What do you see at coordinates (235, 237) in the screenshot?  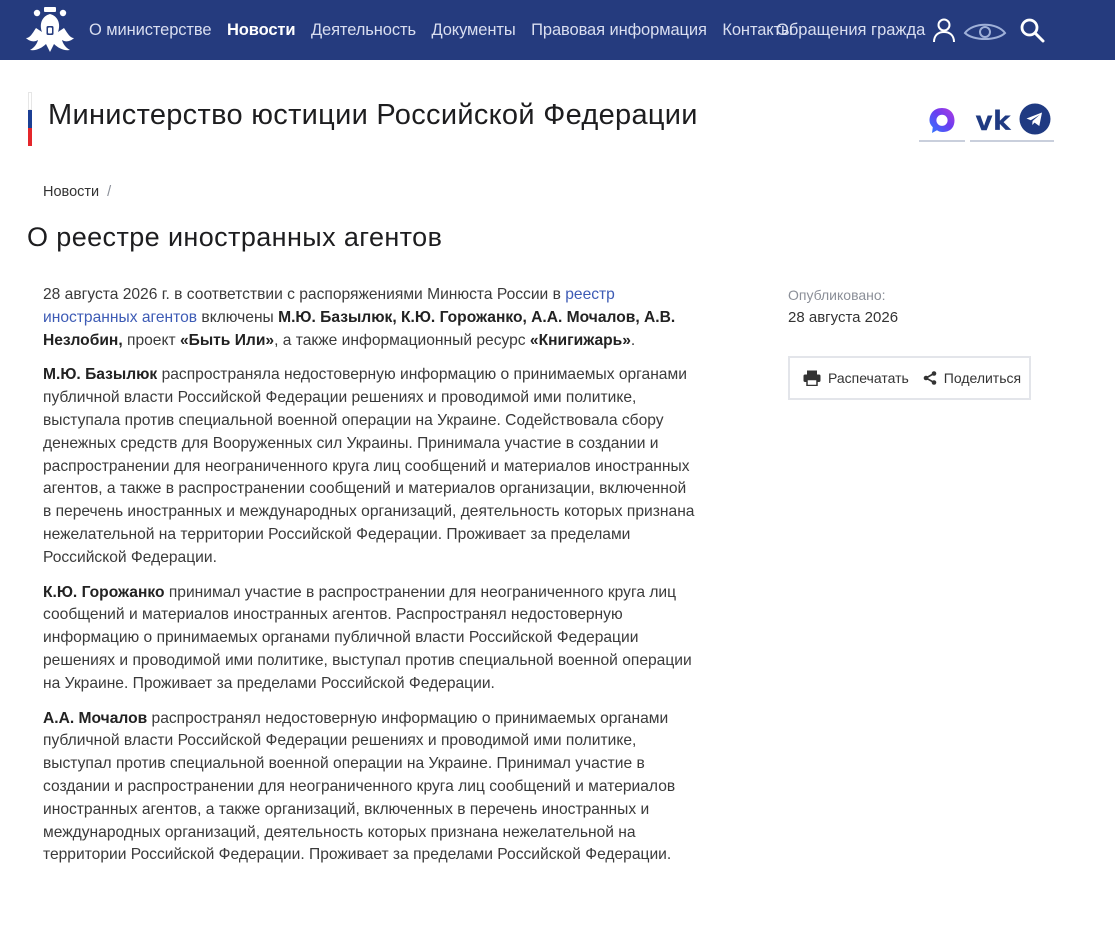 I see `page-title: О реестре иностранных агентов` at bounding box center [235, 237].